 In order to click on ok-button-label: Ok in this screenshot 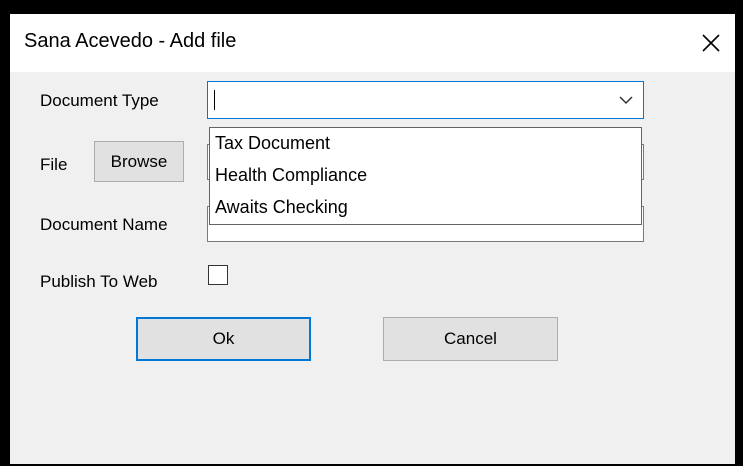, I will do `click(223, 338)`.